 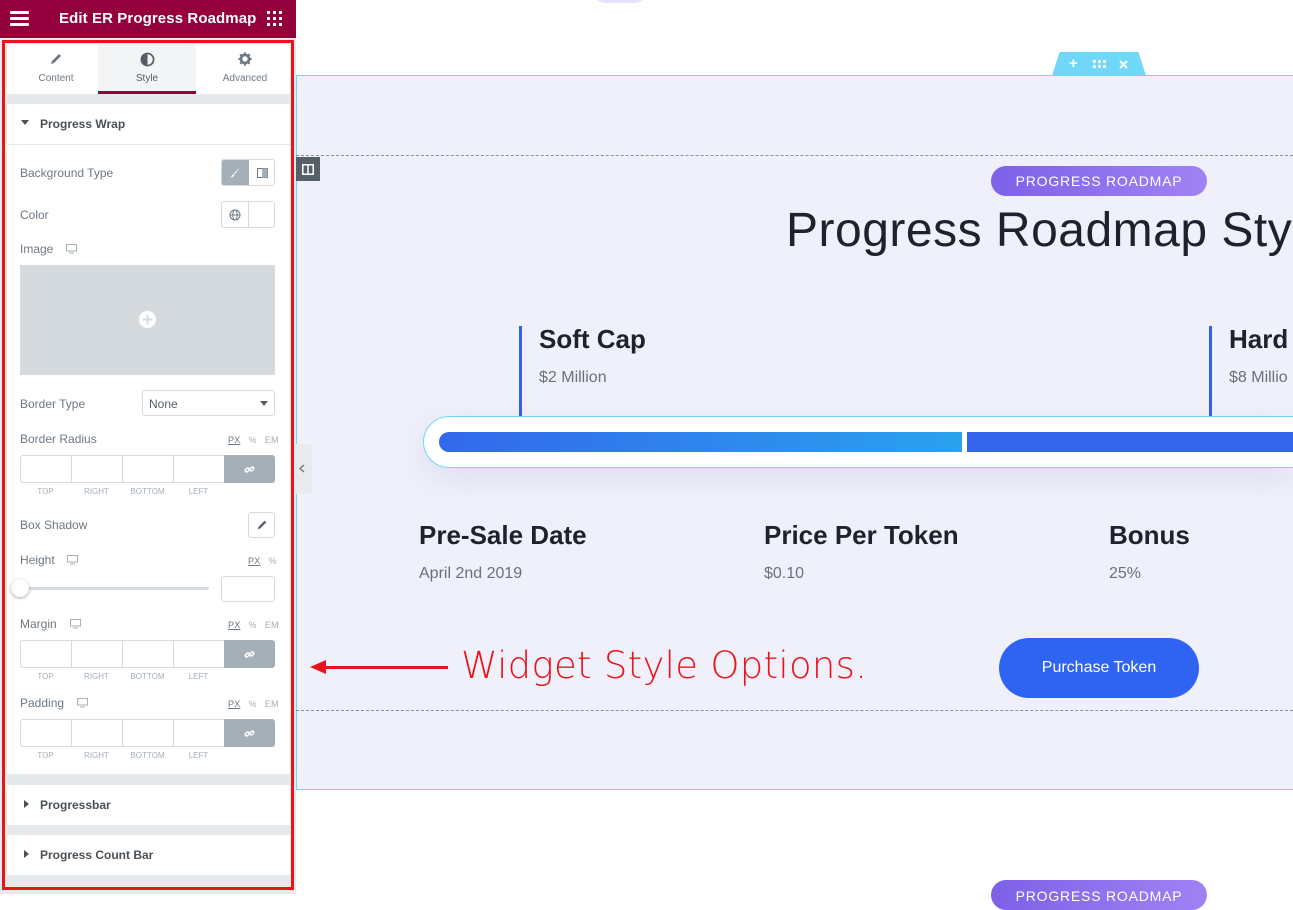 I want to click on milestone-title: Hard, so click(x=1259, y=339).